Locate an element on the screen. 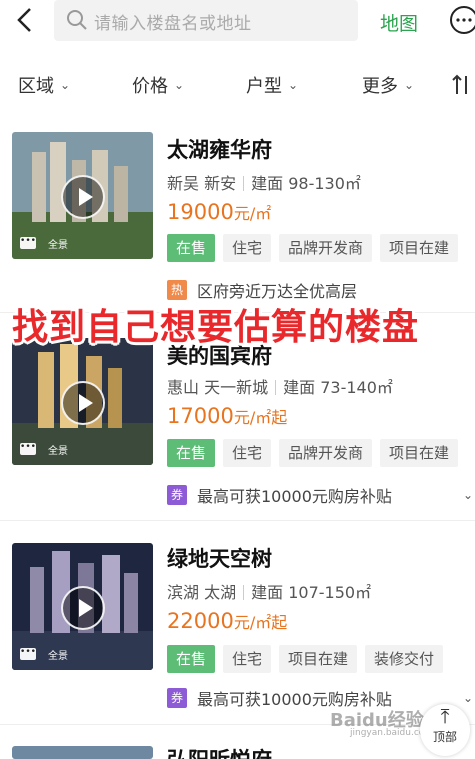 The width and height of the screenshot is (475, 759). listing-price: 22000元/㎡起 is located at coordinates (227, 621).